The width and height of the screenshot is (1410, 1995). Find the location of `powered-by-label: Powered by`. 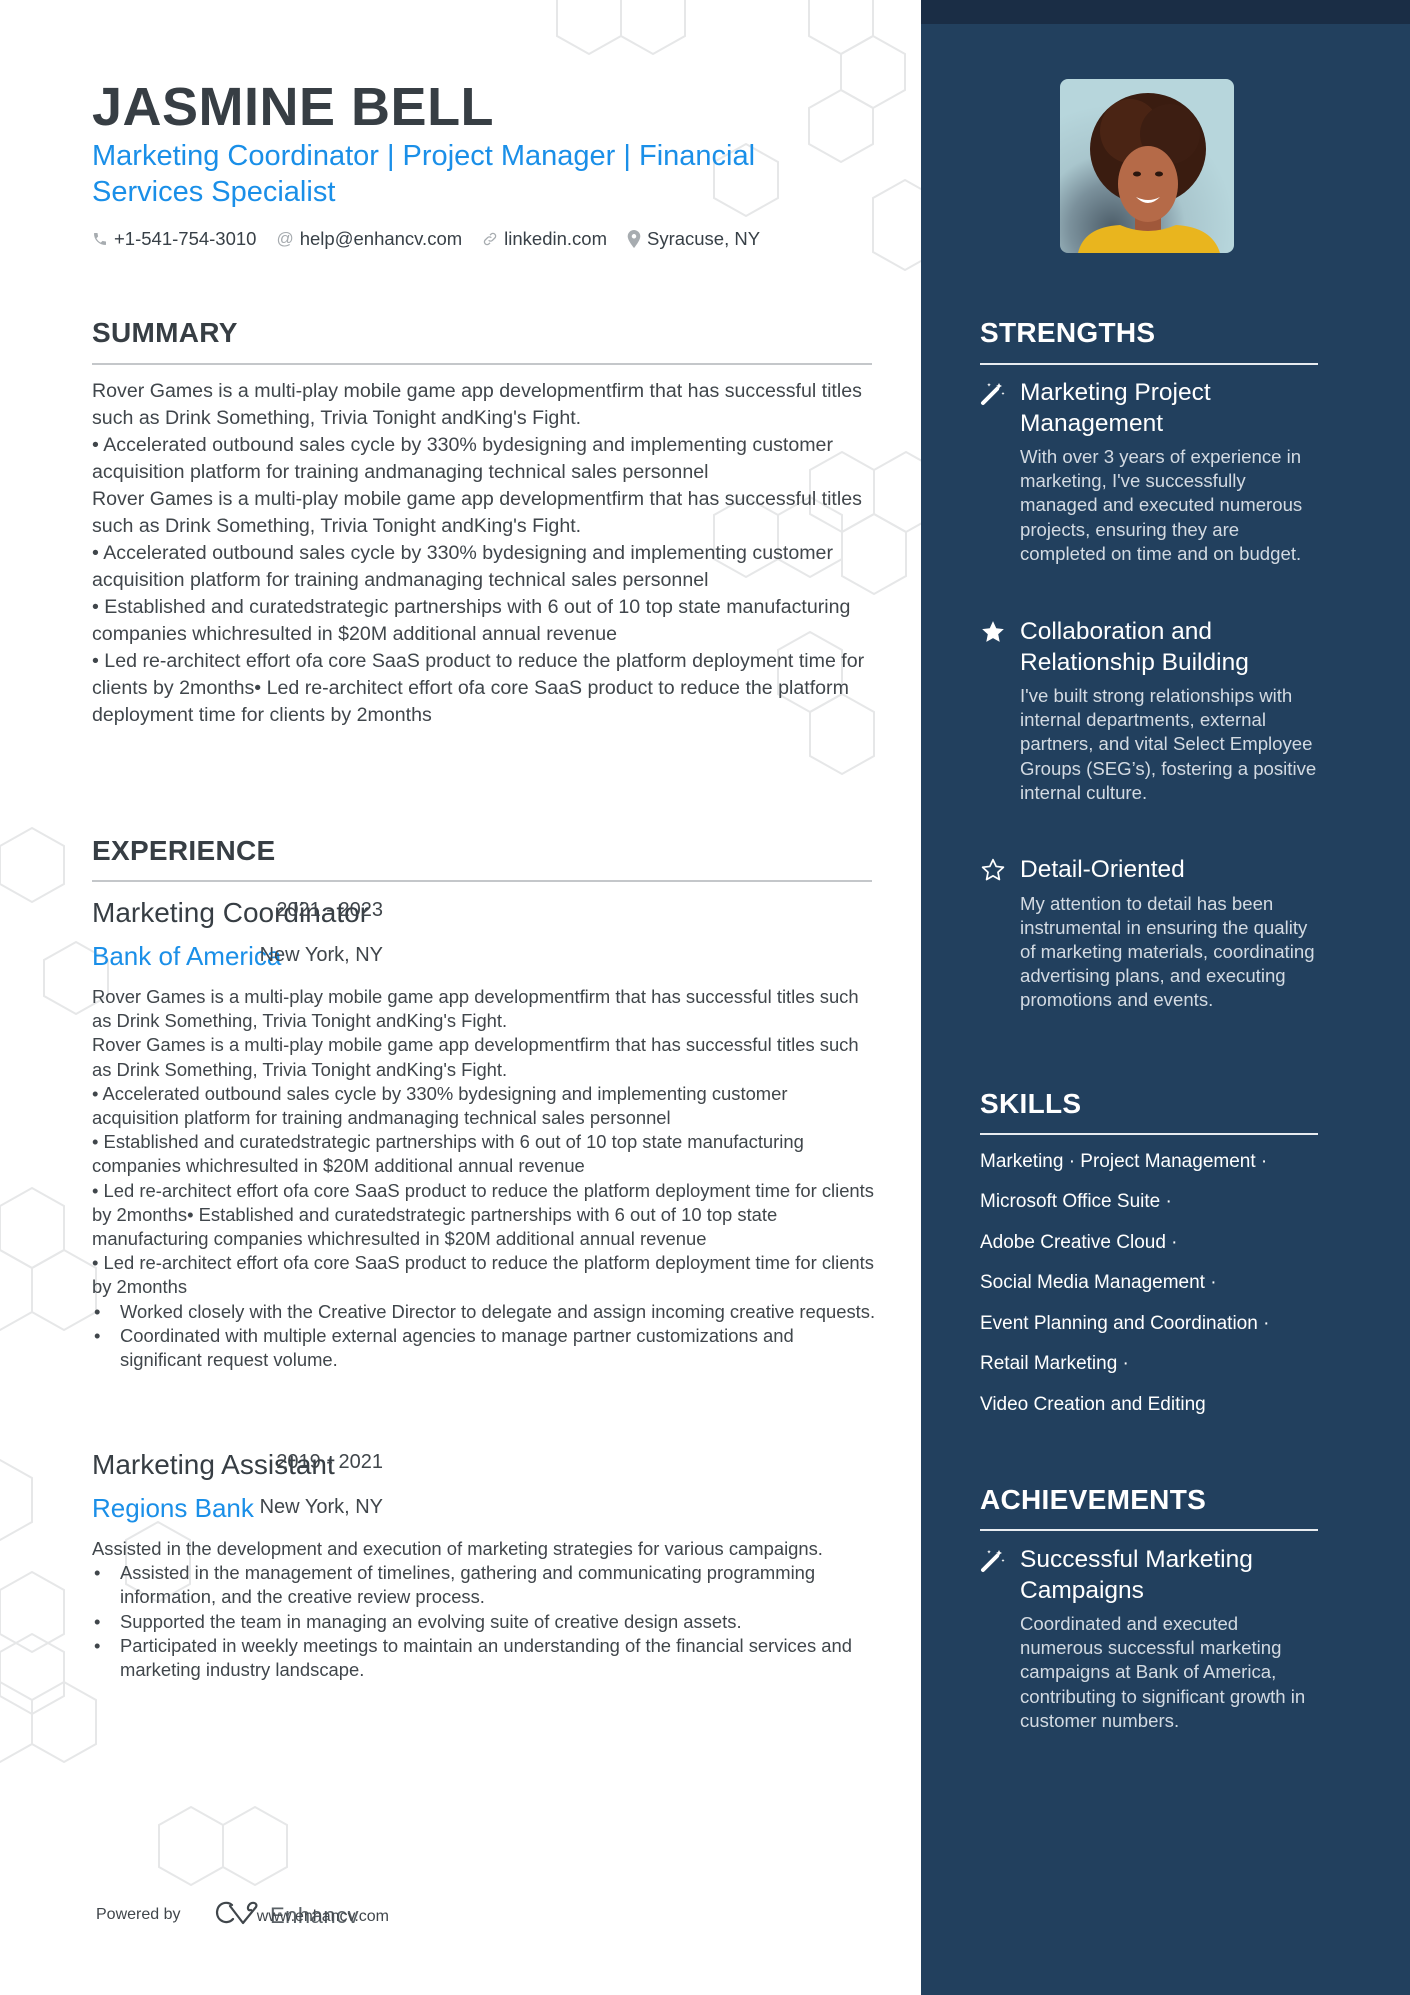

powered-by-label: Powered by is located at coordinates (138, 1914).